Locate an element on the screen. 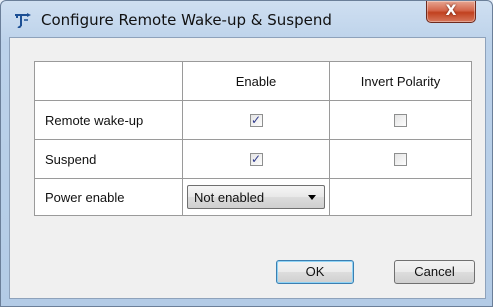  header-cell-empty is located at coordinates (108, 81).